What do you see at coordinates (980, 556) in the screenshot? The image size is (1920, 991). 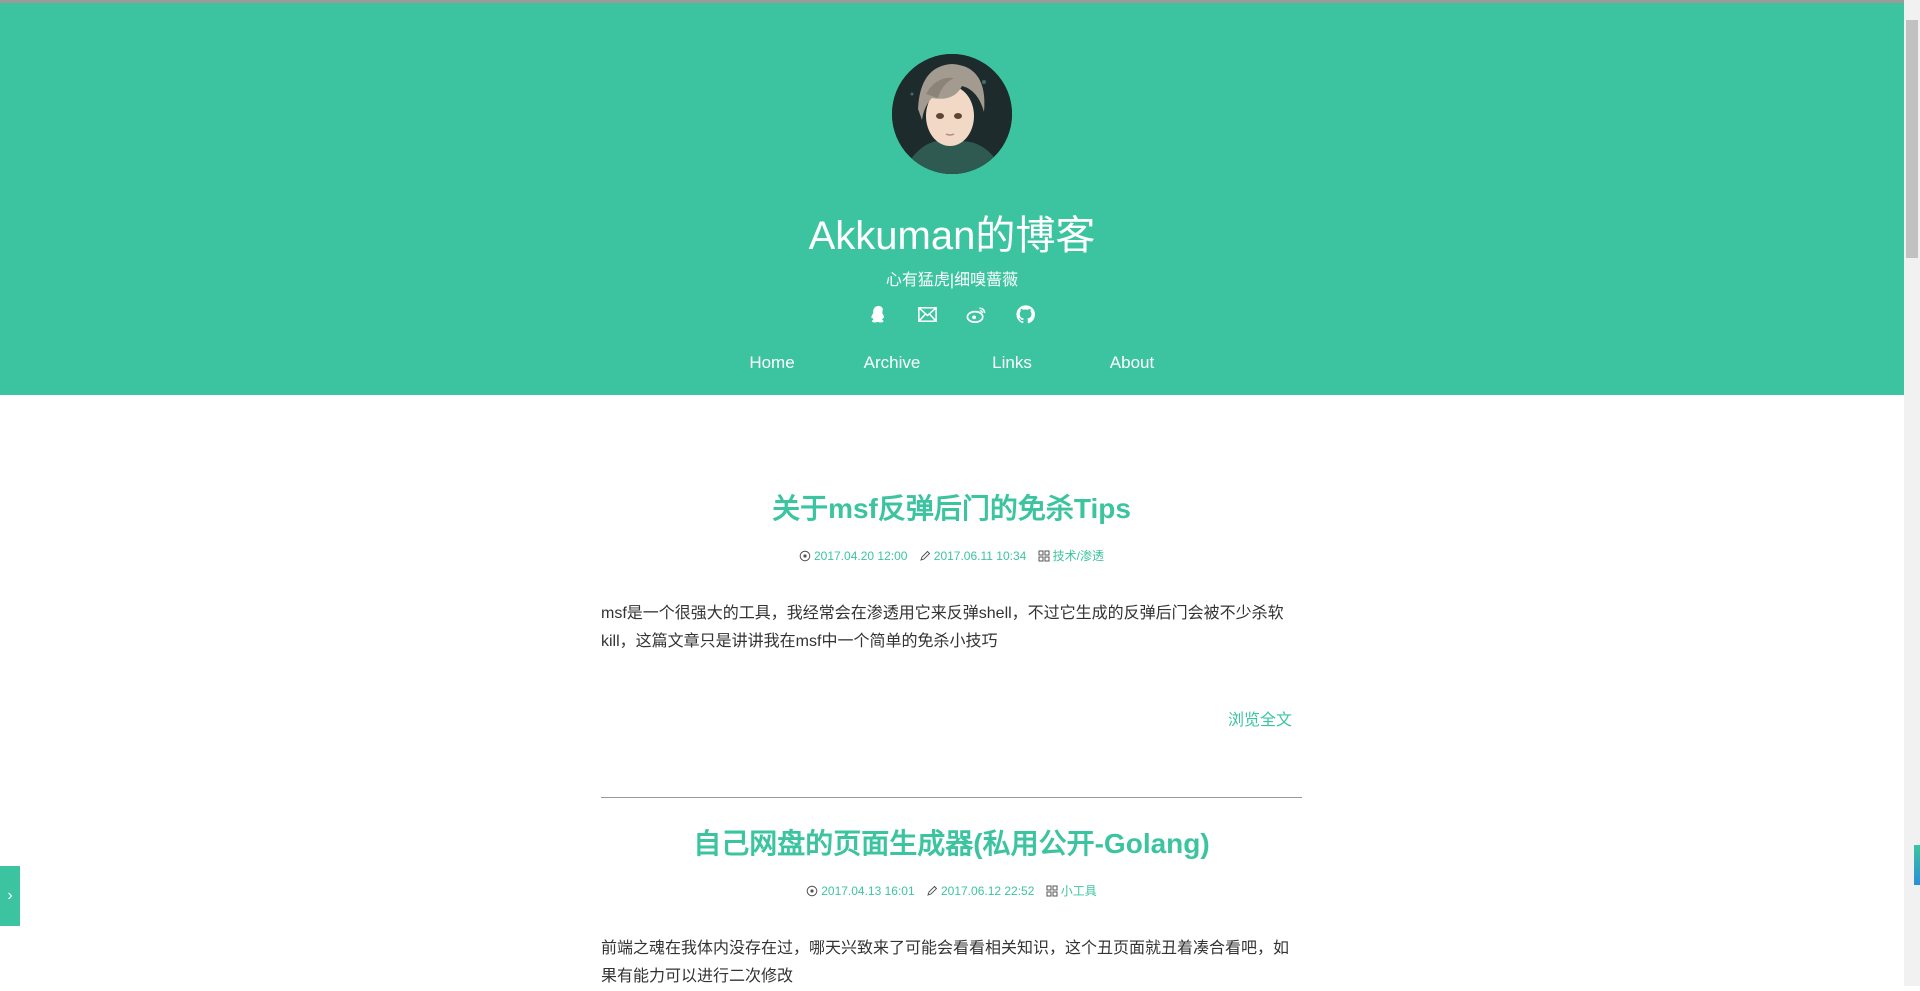 I see `post-updated-date: 2017.06.11 10:34` at bounding box center [980, 556].